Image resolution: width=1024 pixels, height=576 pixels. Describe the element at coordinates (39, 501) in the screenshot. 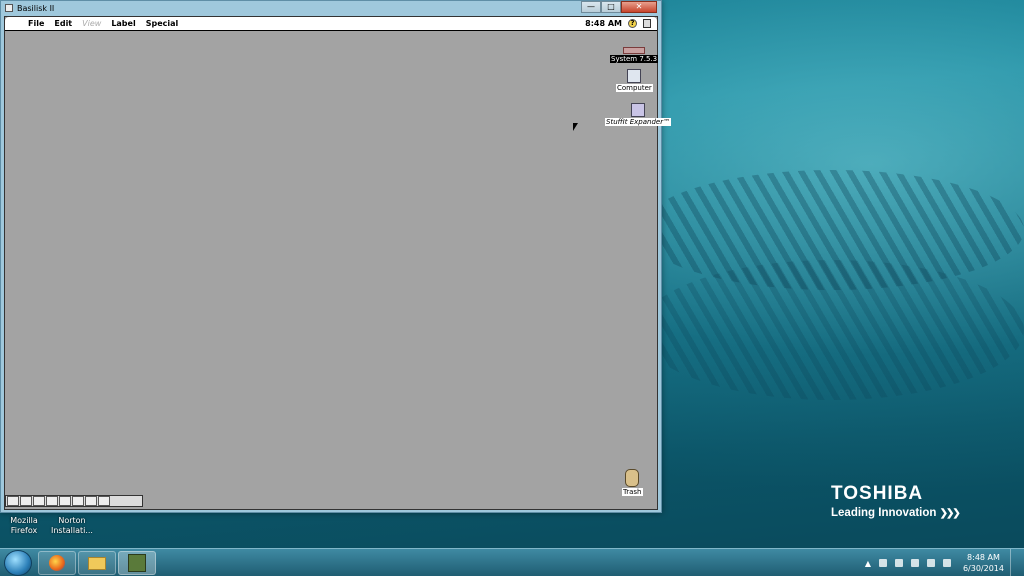

I see `display-icon` at that location.